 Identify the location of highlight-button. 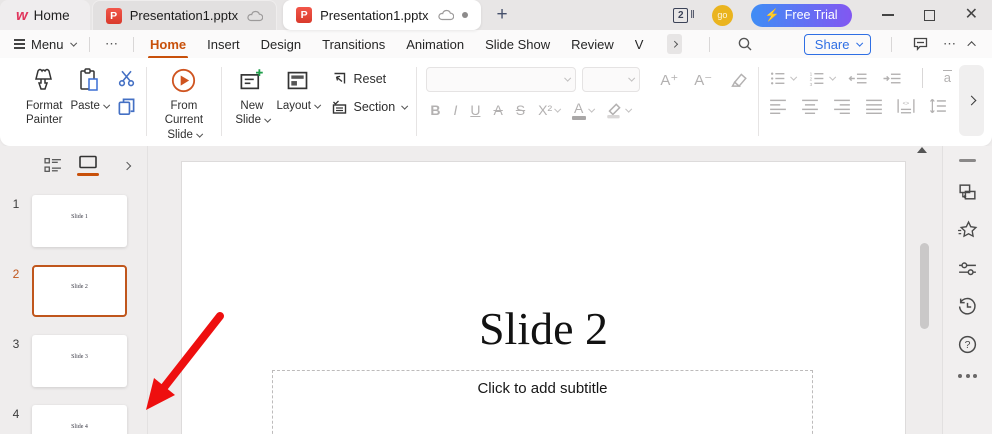
(618, 110).